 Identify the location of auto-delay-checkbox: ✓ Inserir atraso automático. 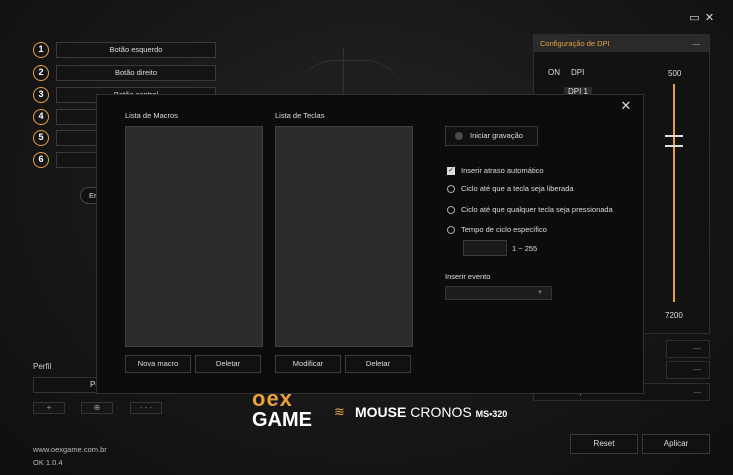
(495, 171).